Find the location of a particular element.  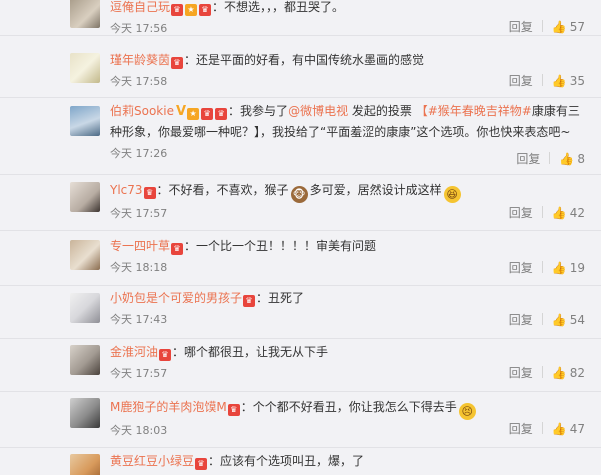

comment-text: 丑死了 is located at coordinates (286, 298).